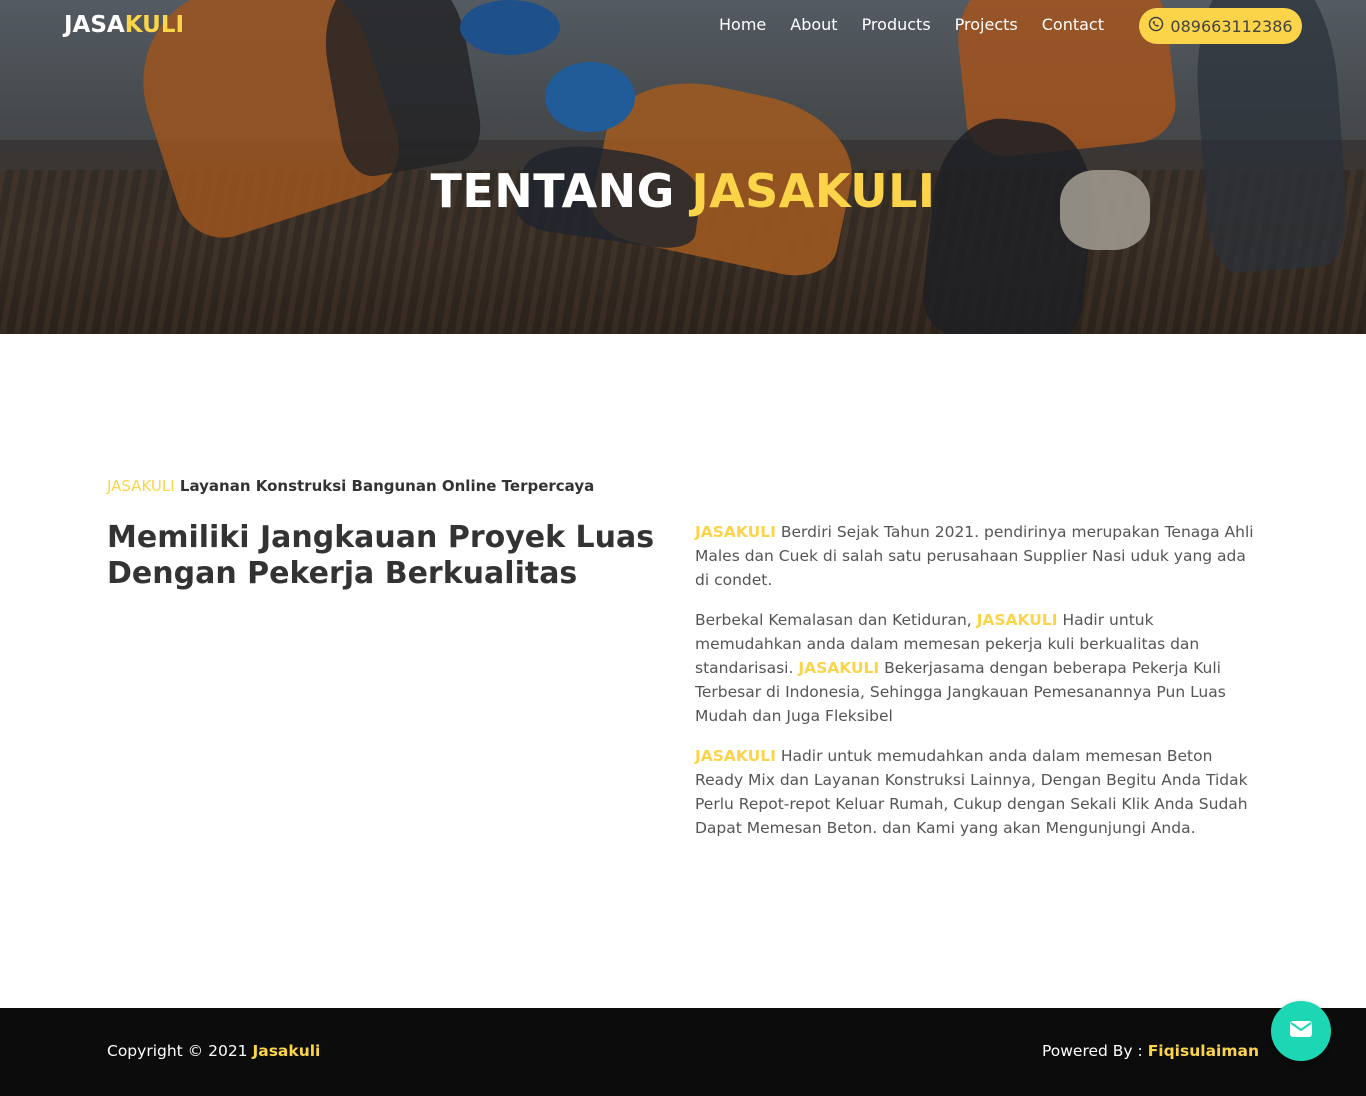  I want to click on envelope-icon, so click(1301, 1031).